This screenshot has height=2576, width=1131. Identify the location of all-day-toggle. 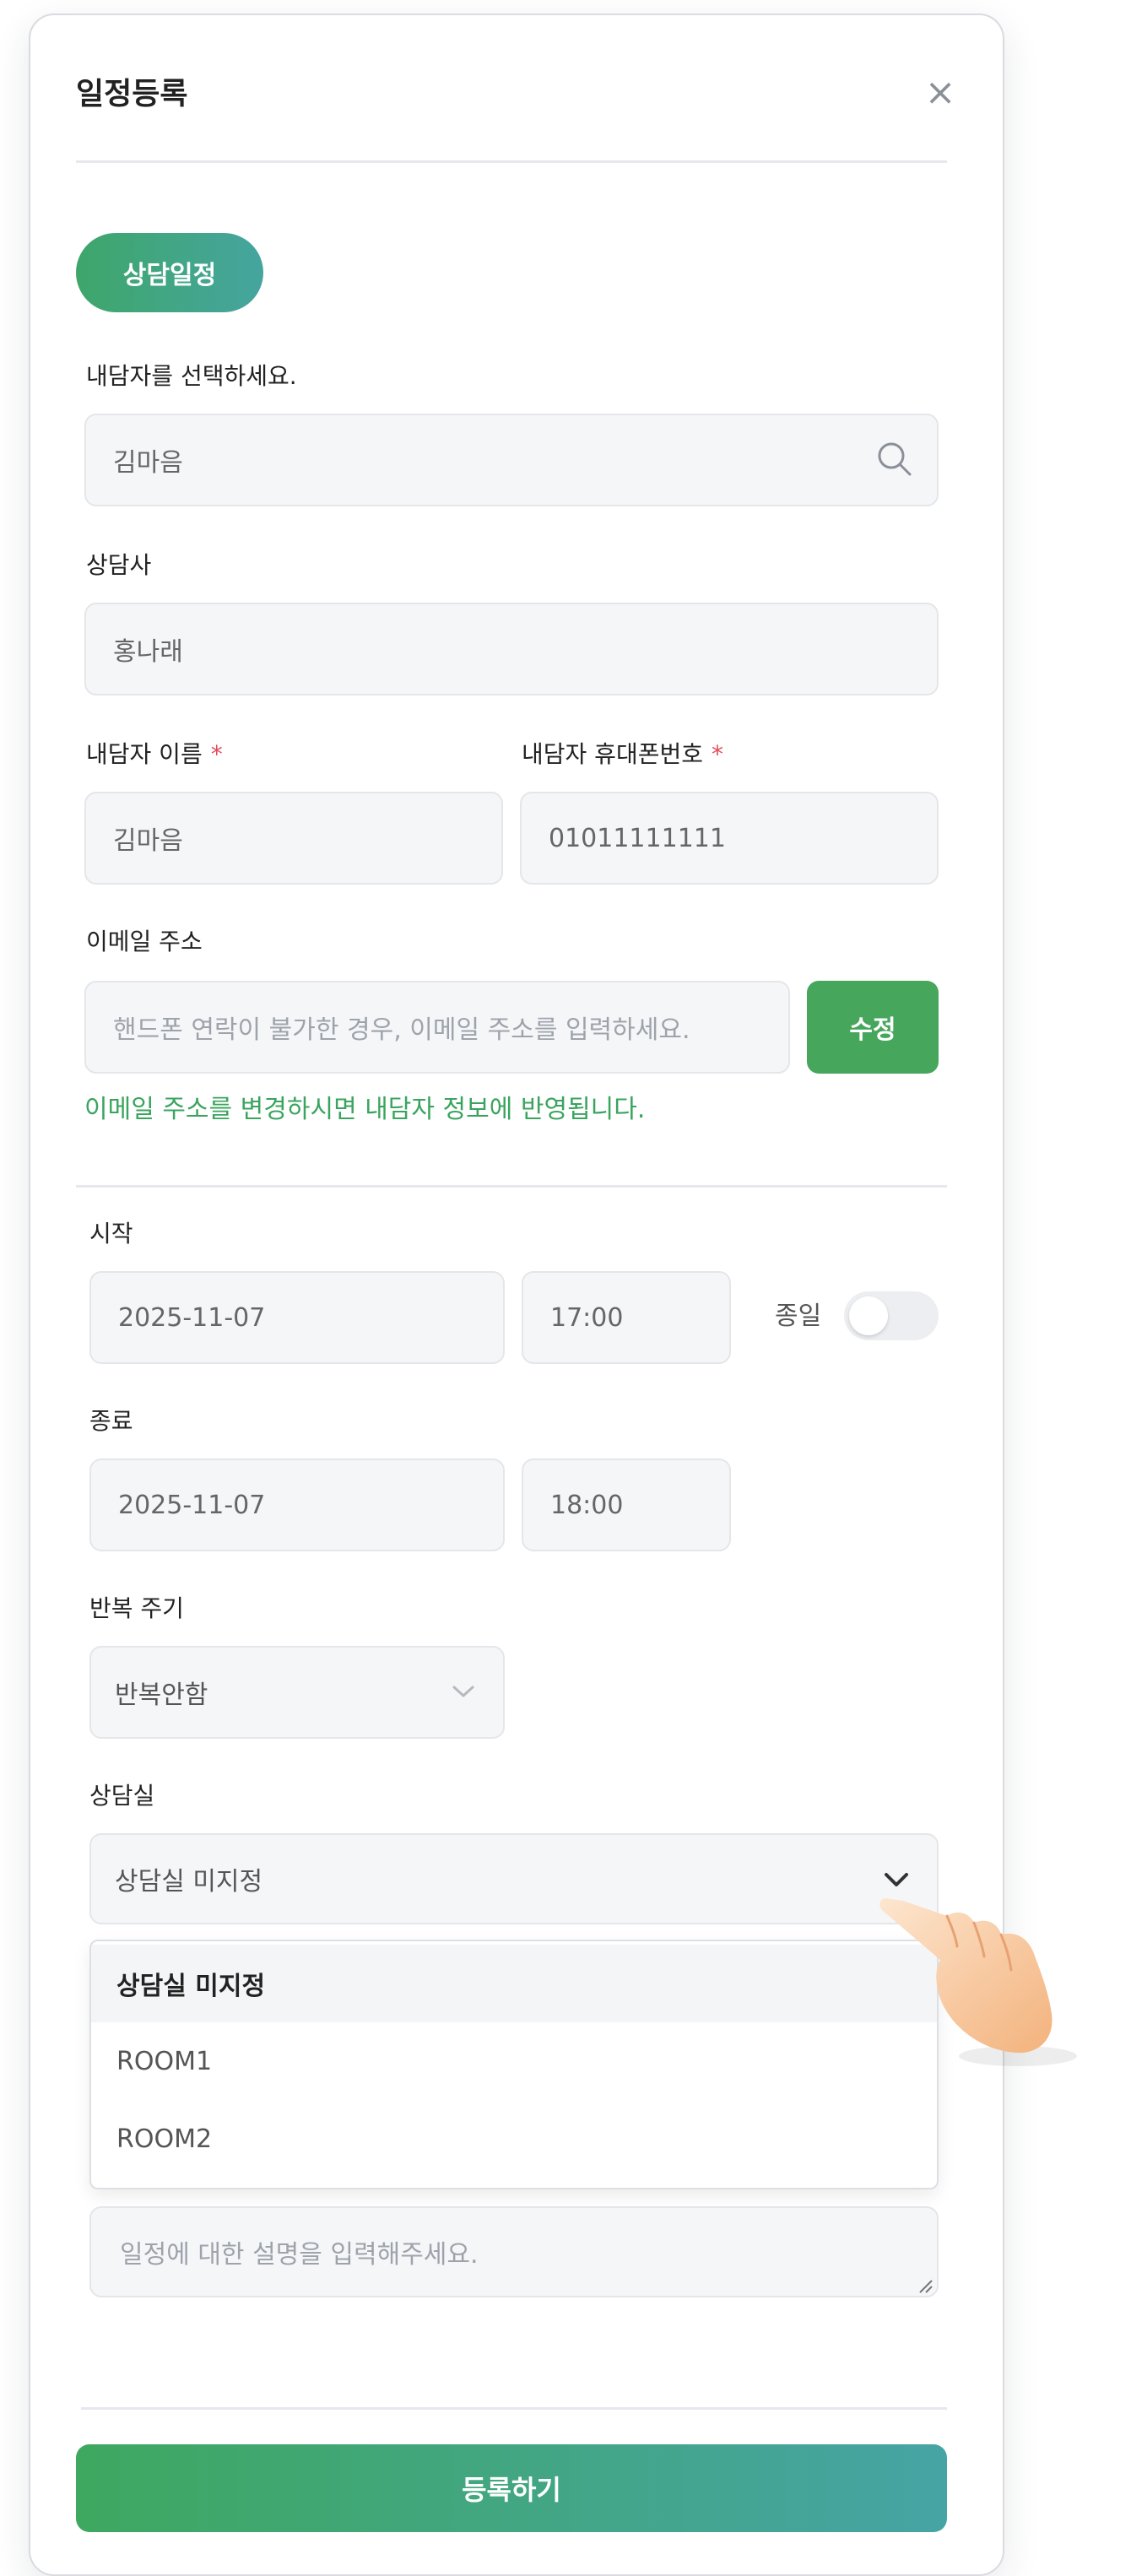
(891, 1315).